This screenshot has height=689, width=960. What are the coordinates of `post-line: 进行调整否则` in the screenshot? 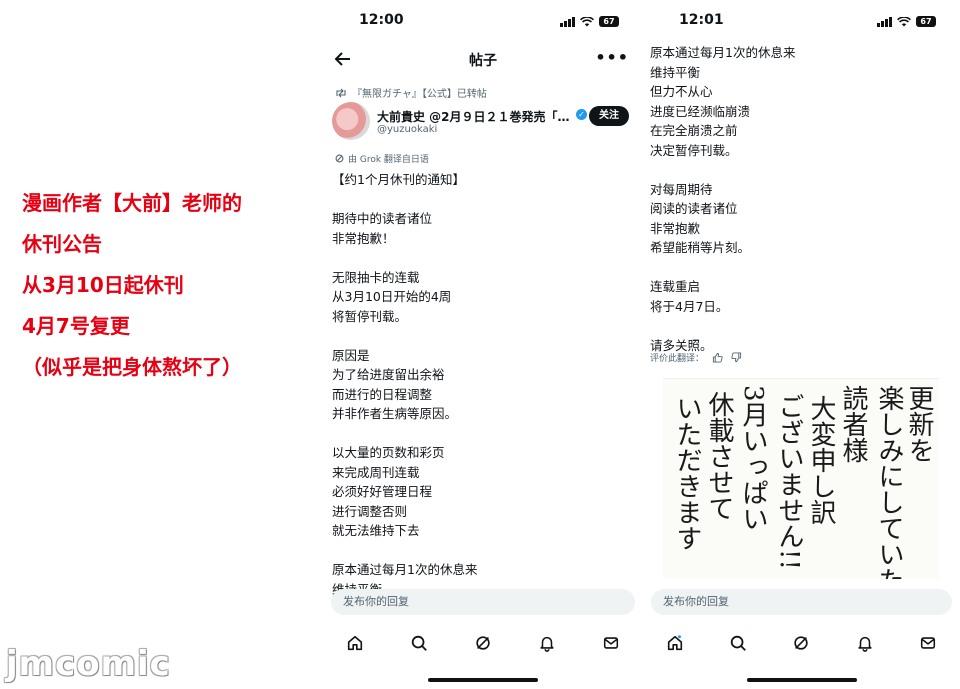 It's located at (370, 511).